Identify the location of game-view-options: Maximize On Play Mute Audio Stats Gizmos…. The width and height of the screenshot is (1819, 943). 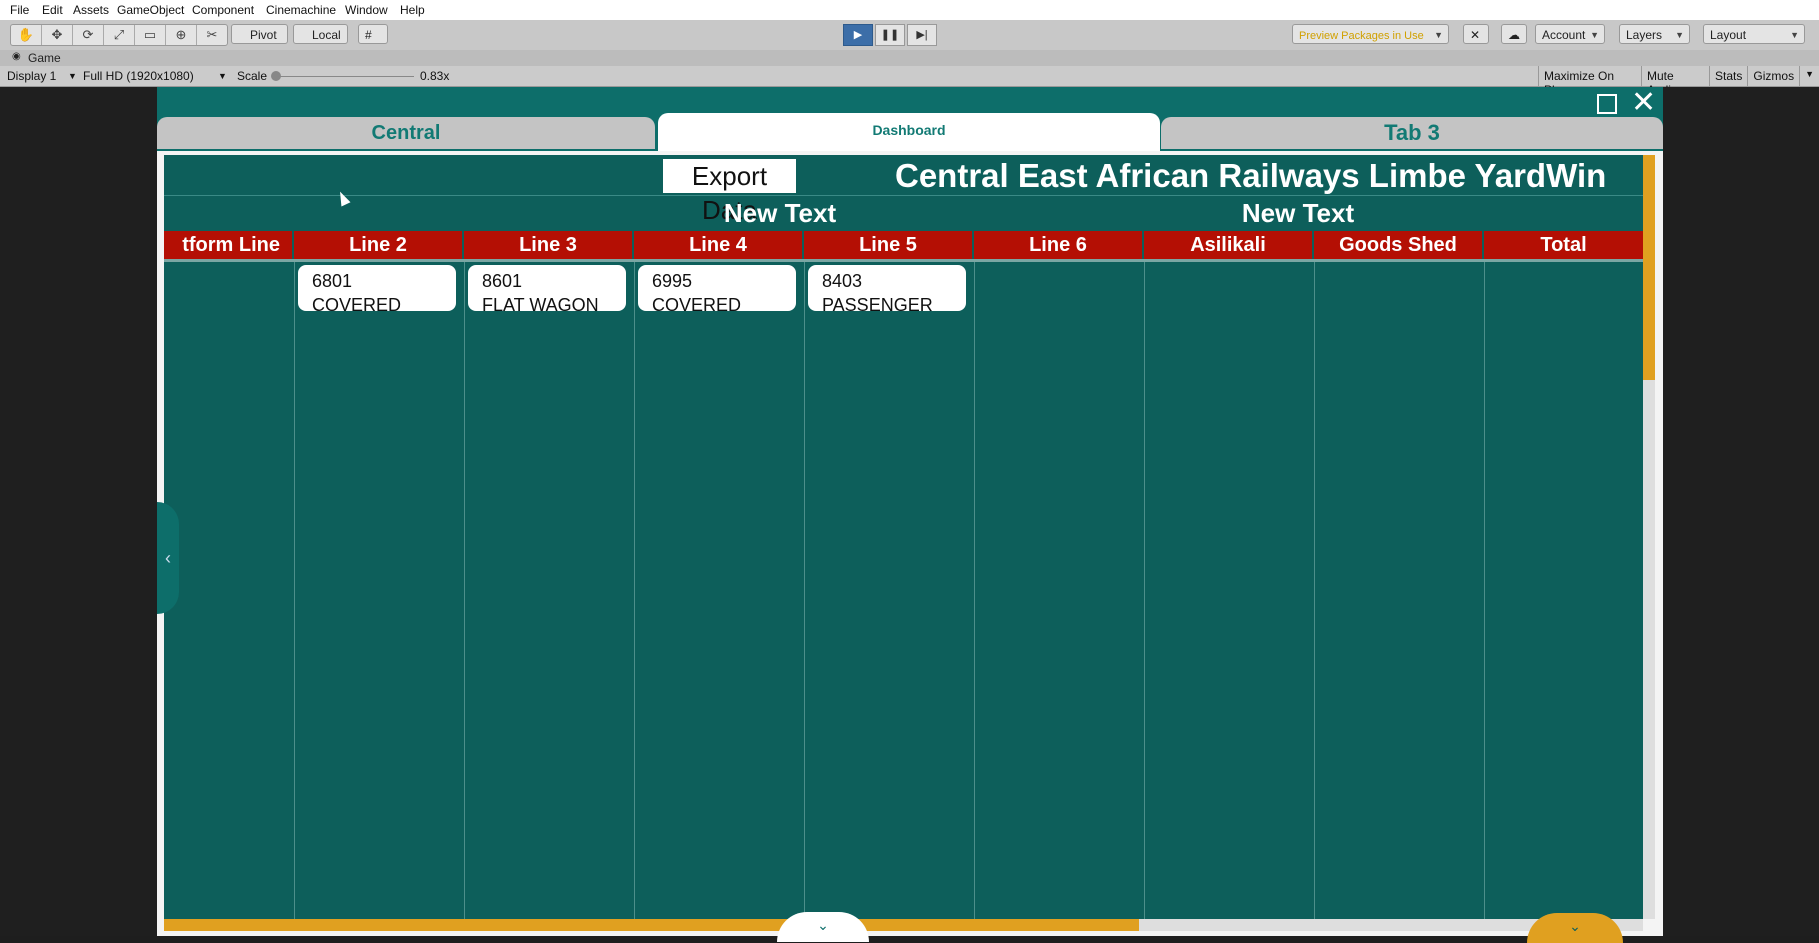
(1678, 81).